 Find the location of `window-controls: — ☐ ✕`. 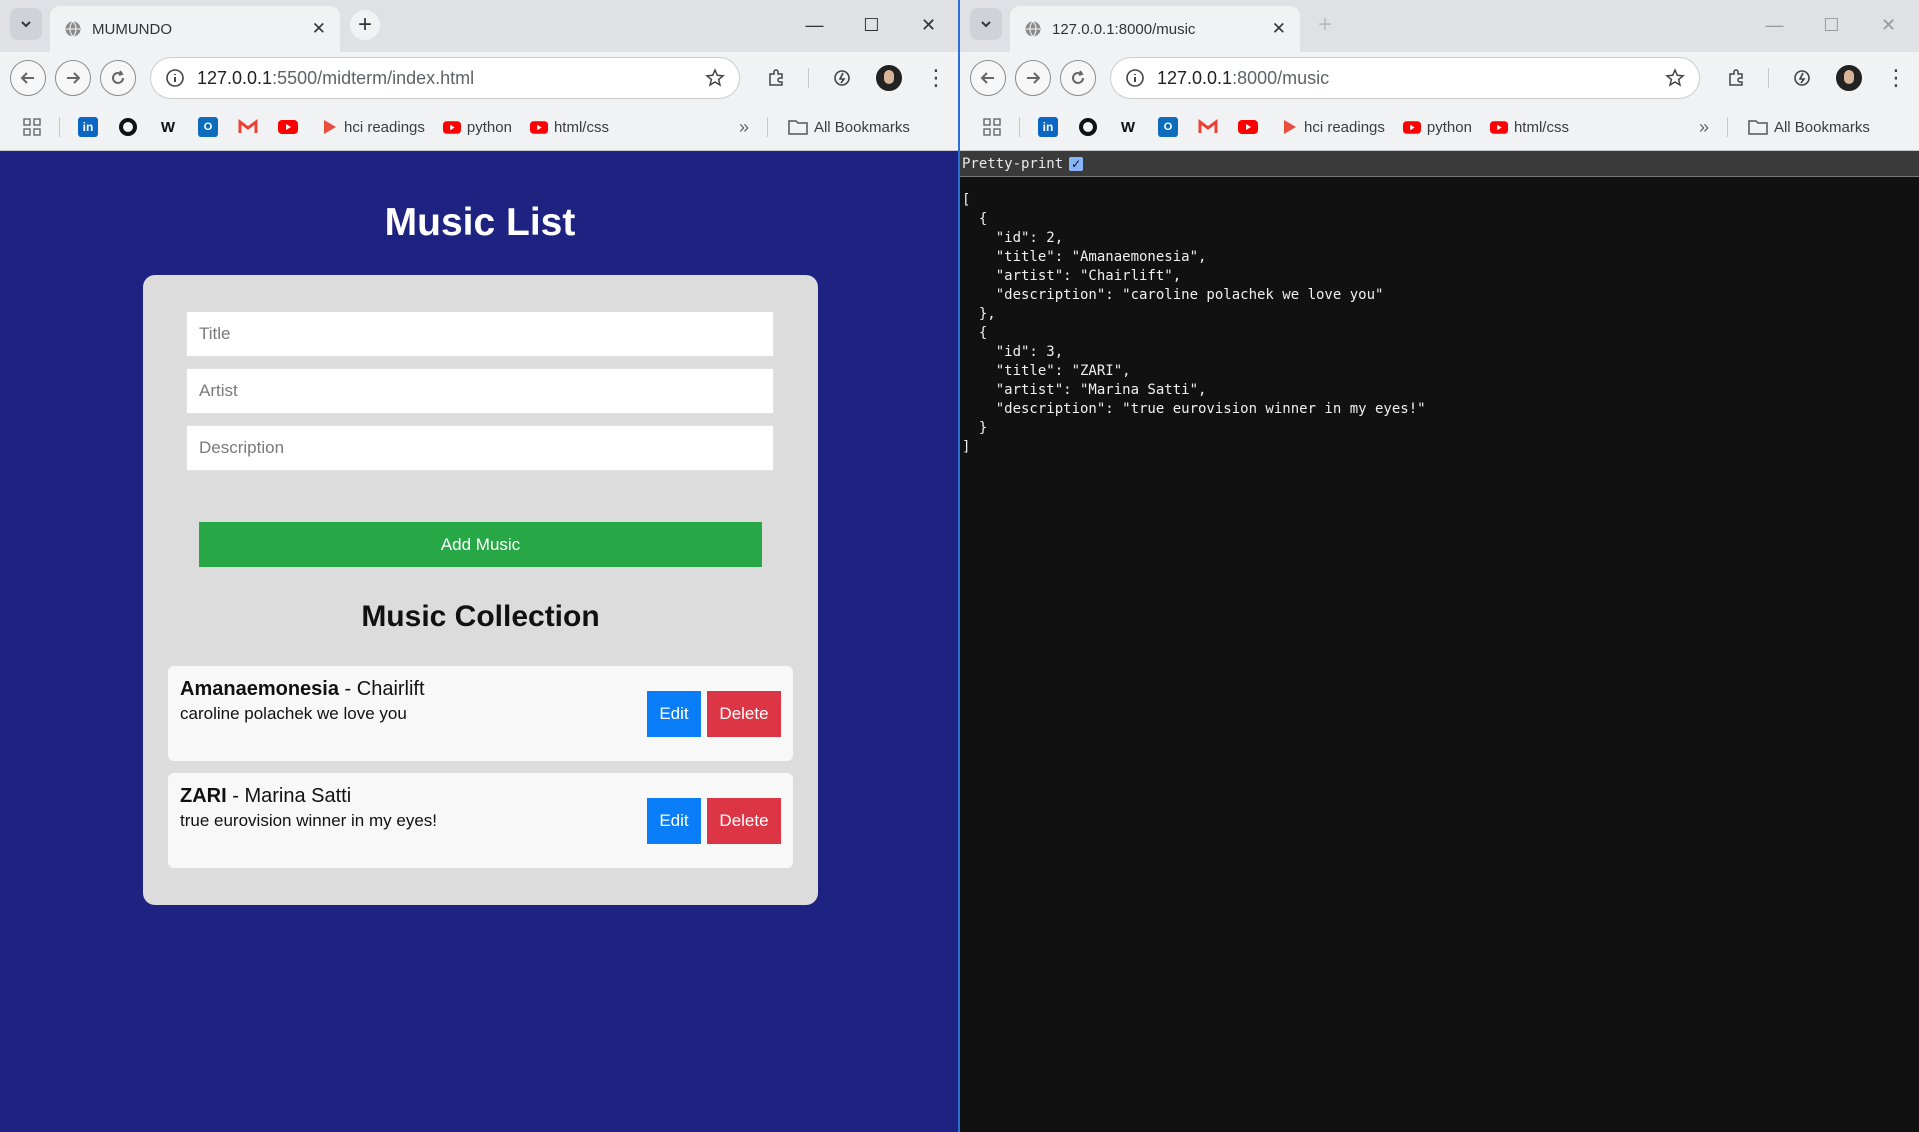

window-controls: — ☐ ✕ is located at coordinates (1831, 25).